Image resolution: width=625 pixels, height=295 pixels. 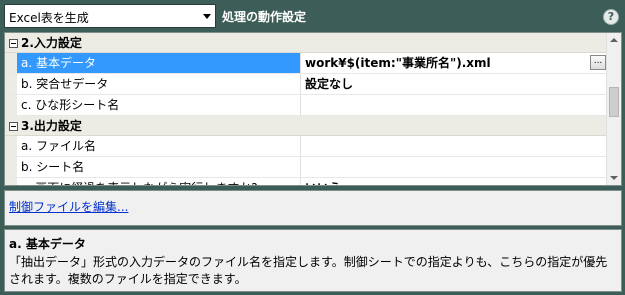 I want to click on property-row-sheet-name: b. シート名, so click(x=306, y=167).